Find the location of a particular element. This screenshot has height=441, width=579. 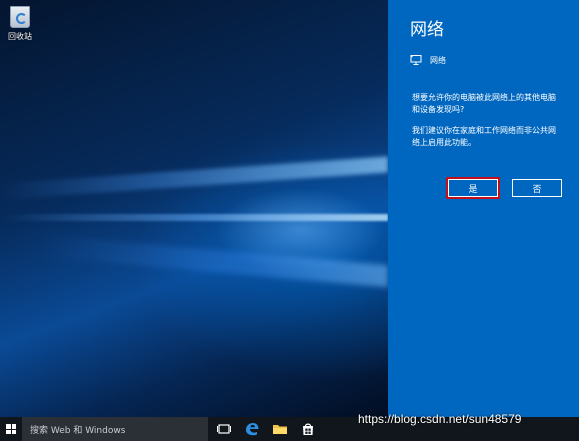

watermark-text: https://blog.csdn.net/sun48579 is located at coordinates (440, 419).